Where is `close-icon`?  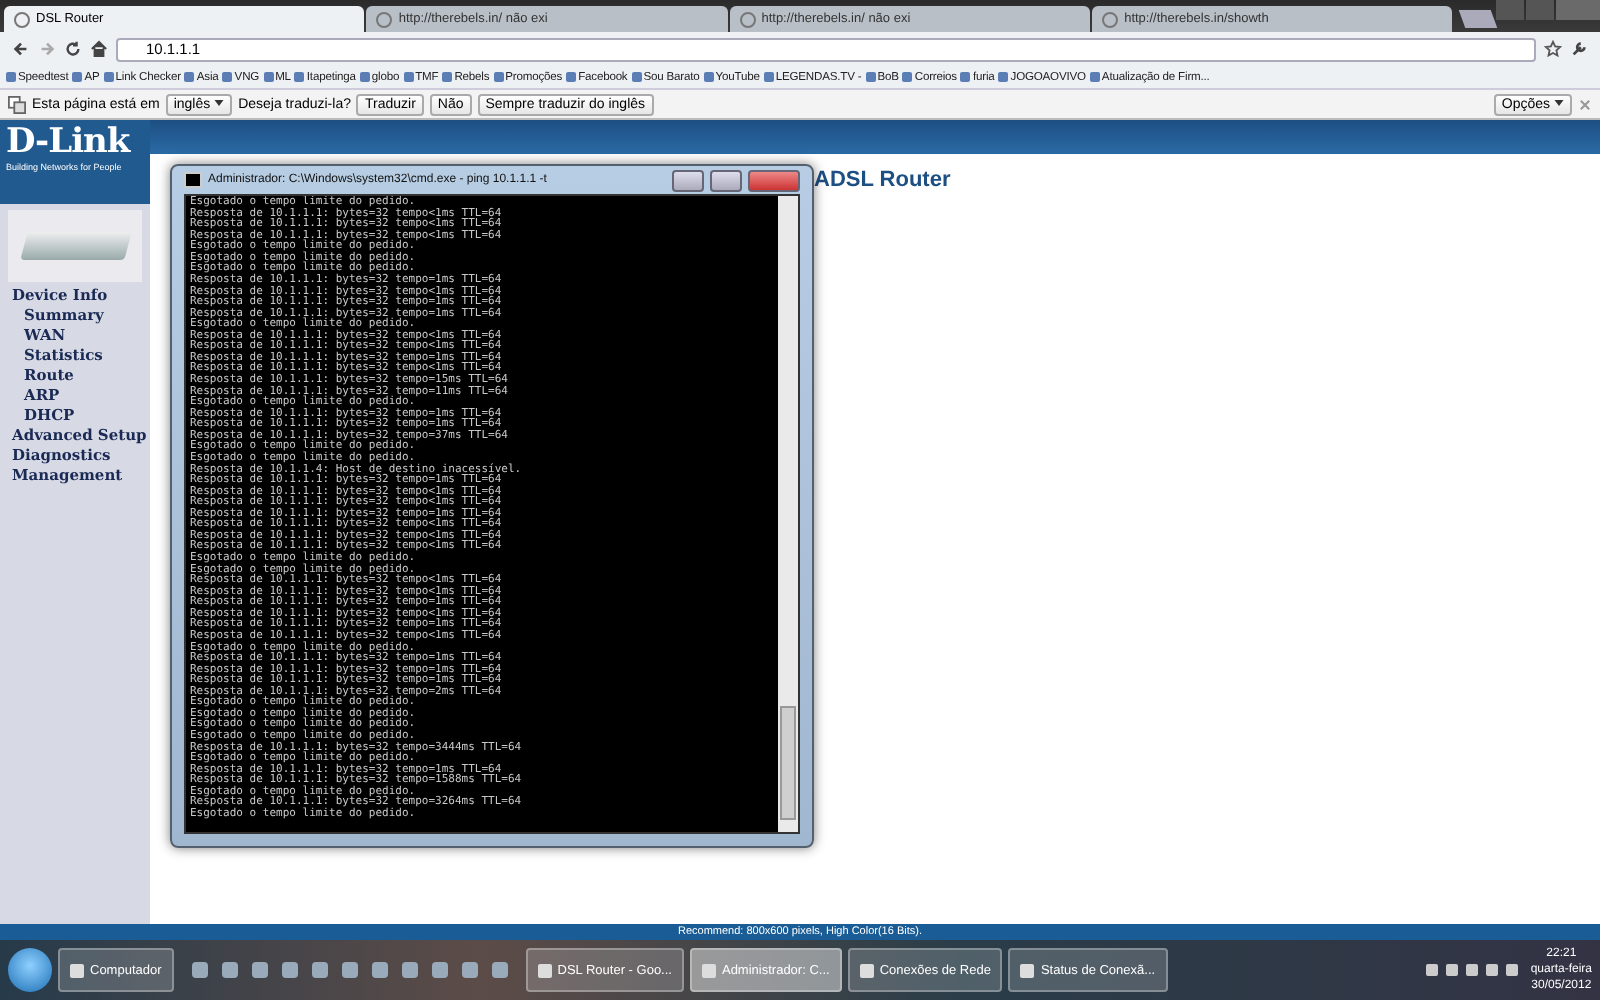
close-icon is located at coordinates (1585, 104).